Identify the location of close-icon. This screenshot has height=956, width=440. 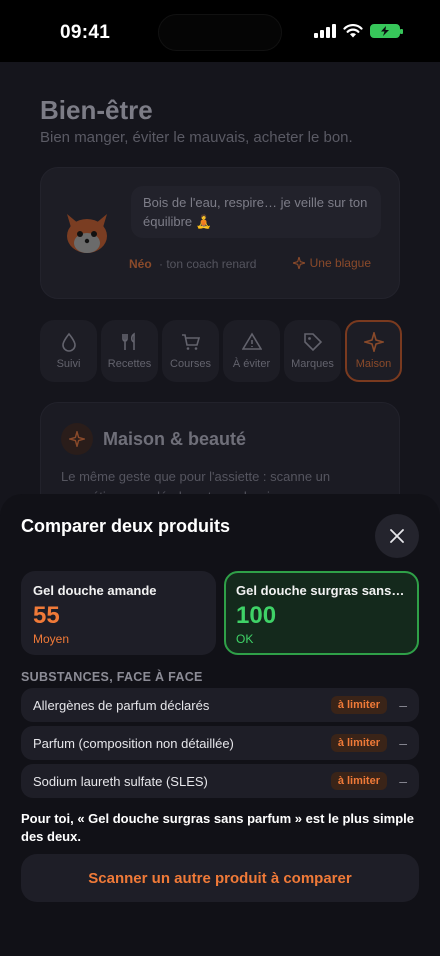
(397, 536).